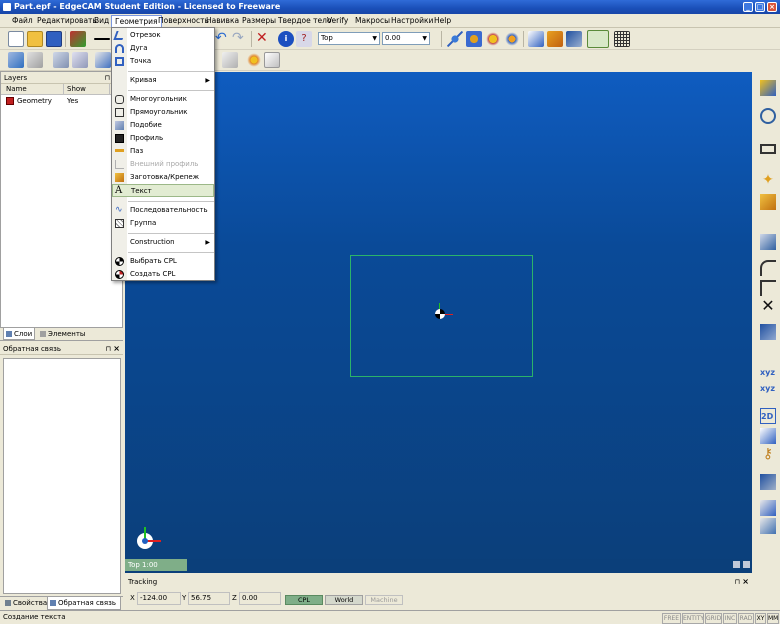 Image resolution: width=780 pixels, height=624 pixels. Describe the element at coordinates (163, 274) in the screenshot. I see `menu-item-create-cpl: Создать CPL` at that location.